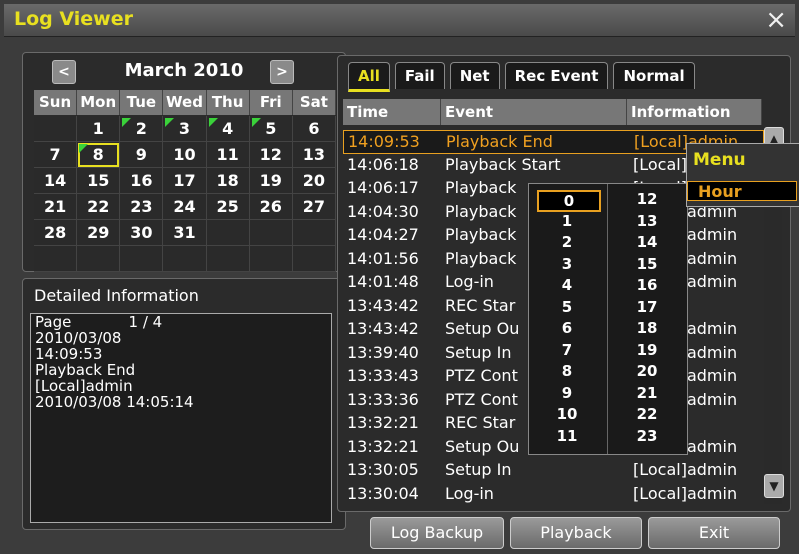 The image size is (799, 554). I want to click on detail-line: Page 1 / 4, so click(99, 322).